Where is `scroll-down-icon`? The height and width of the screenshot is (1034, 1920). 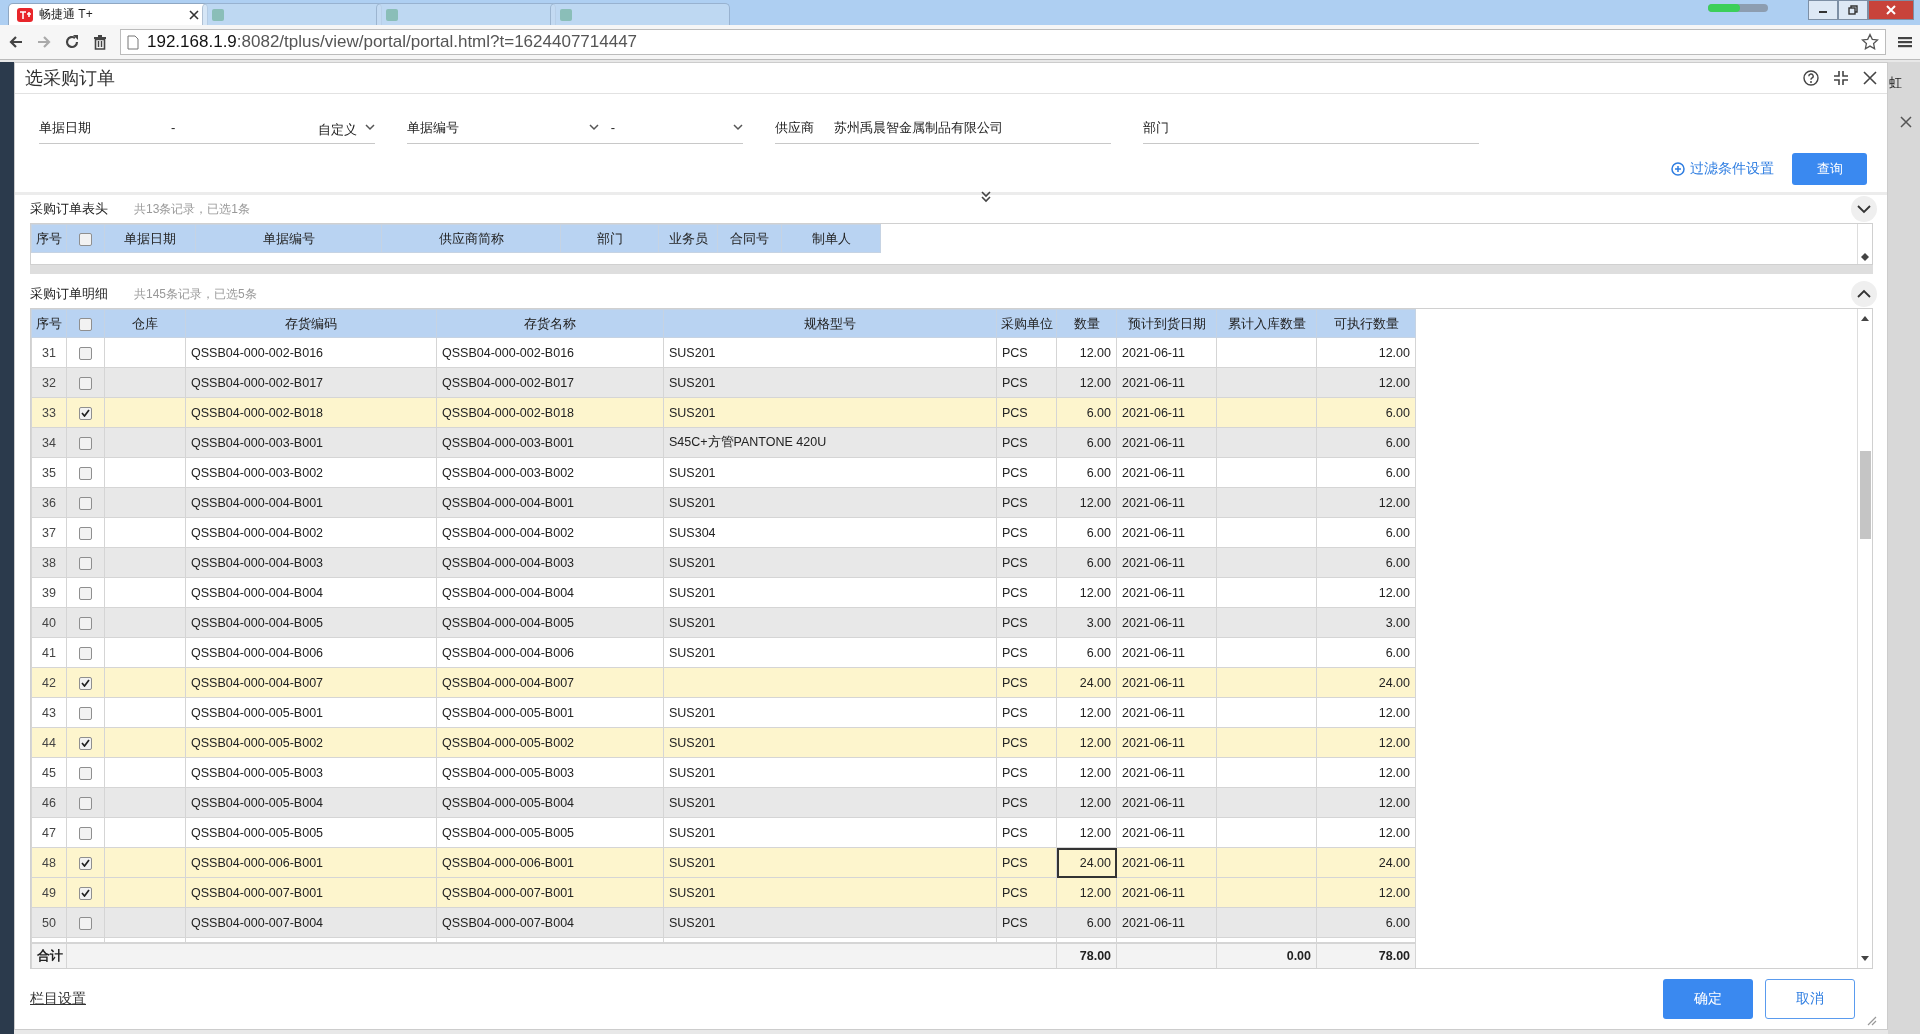 scroll-down-icon is located at coordinates (1865, 959).